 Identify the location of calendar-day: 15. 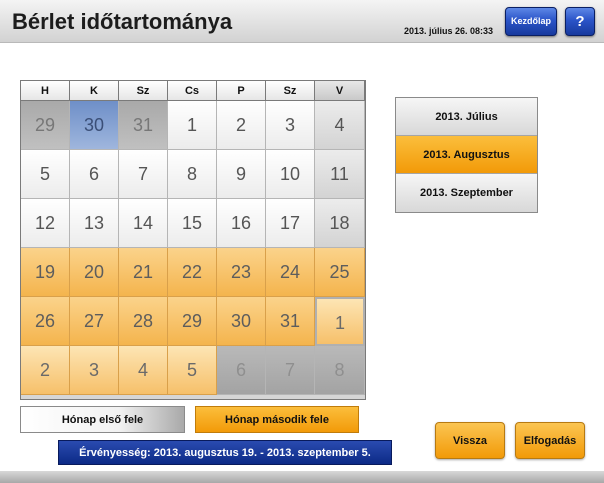
(192, 223).